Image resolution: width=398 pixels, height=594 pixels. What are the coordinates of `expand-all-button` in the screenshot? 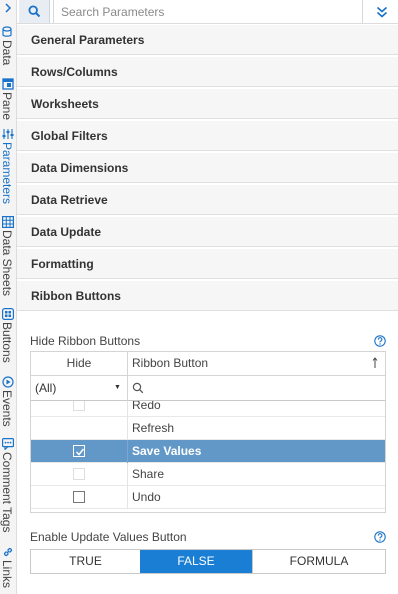 It's located at (382, 11).